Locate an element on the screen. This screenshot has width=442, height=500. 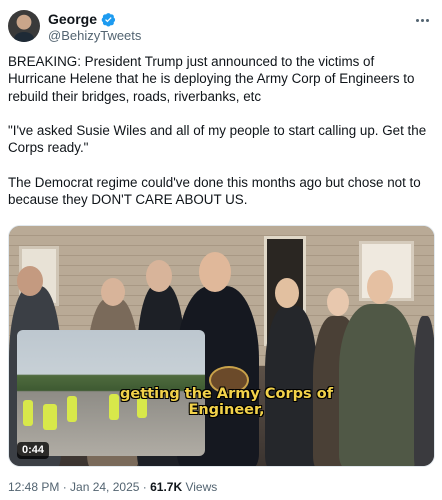
views-label: Views is located at coordinates (200, 487).